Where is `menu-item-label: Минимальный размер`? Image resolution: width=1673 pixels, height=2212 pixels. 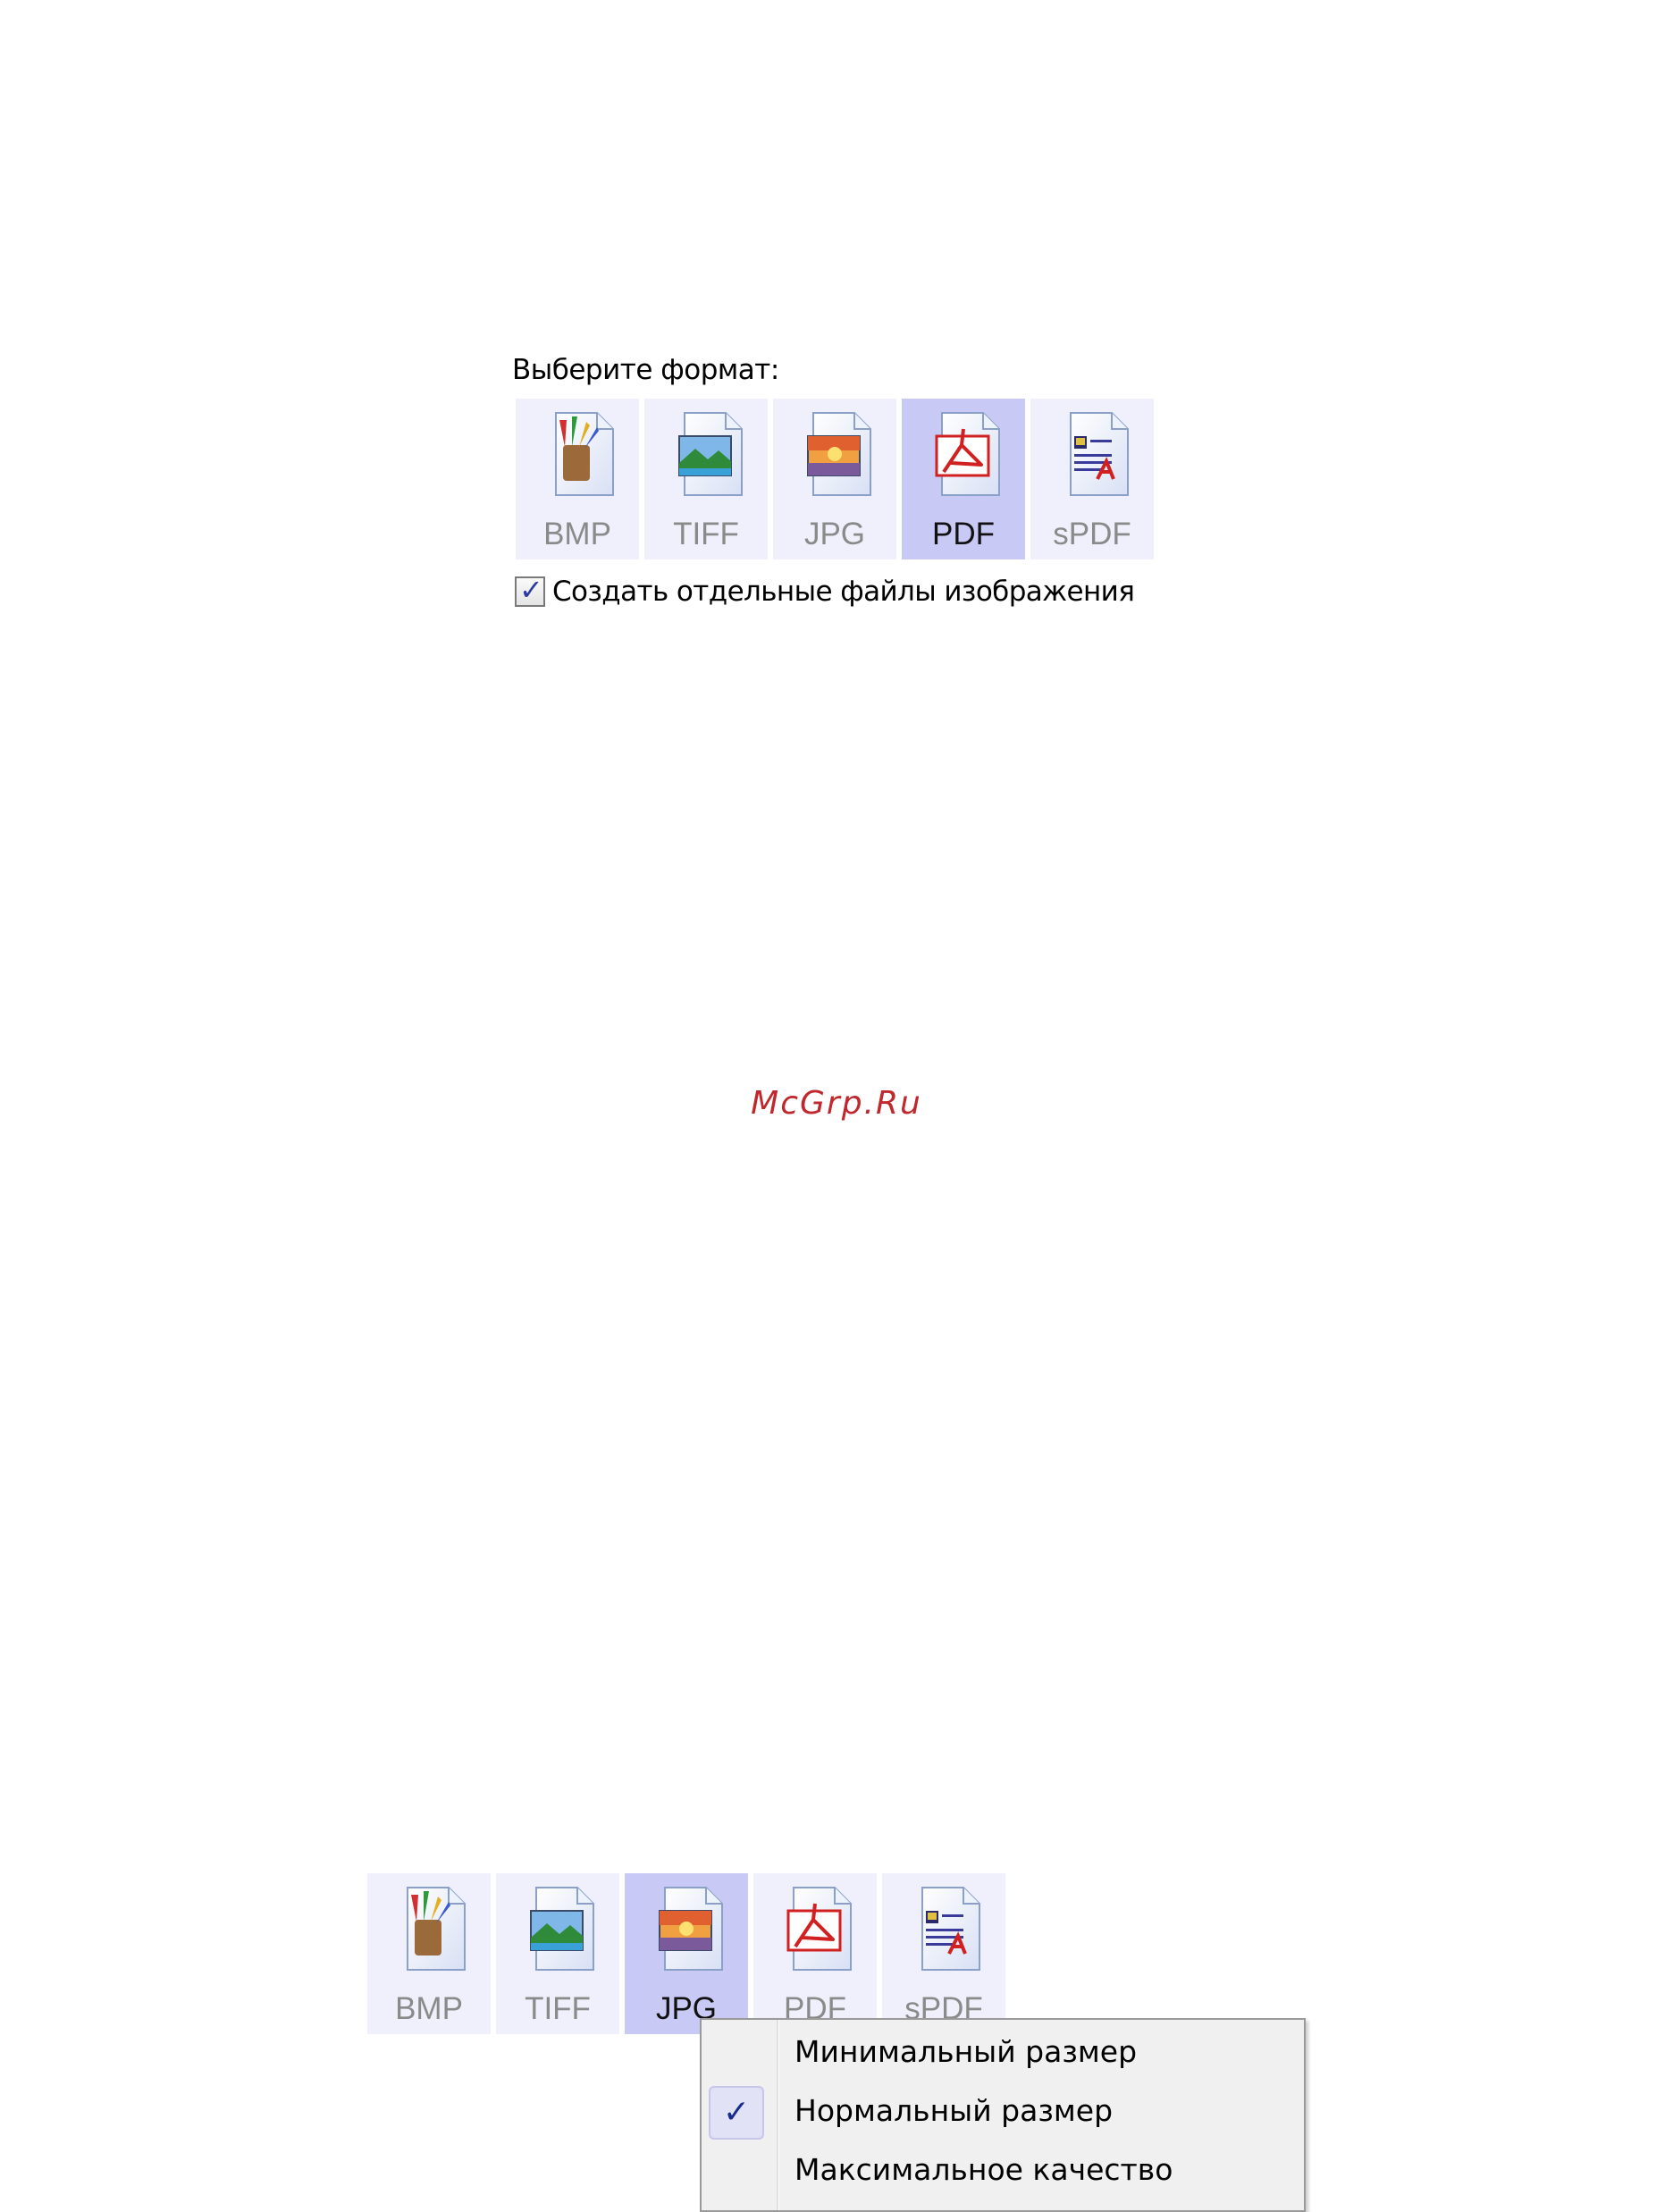
menu-item-label: Минимальный размер is located at coordinates (966, 2051).